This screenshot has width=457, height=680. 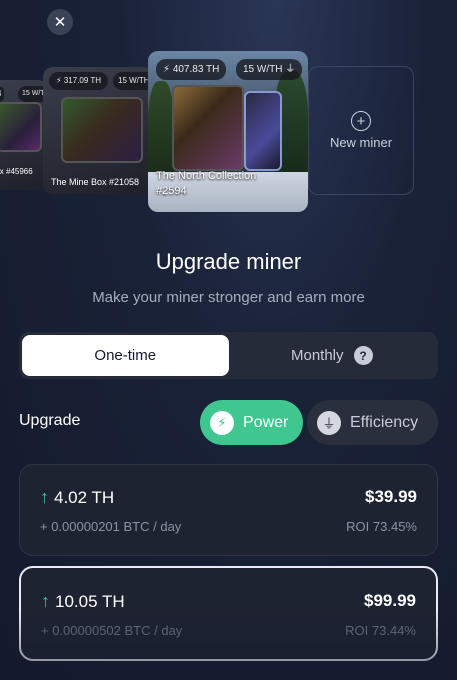 I want to click on tree-image, so click(x=161, y=131).